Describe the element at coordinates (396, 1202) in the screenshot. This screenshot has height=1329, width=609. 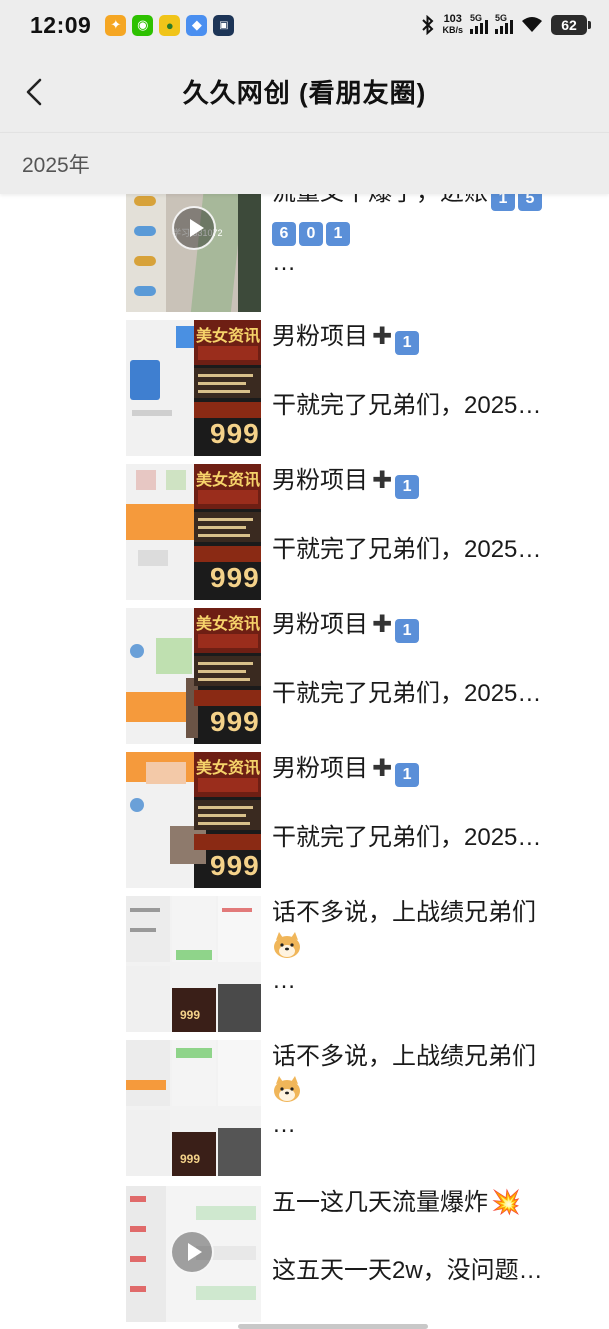
I see `post-text: 五一这几天流量爆炸 💥` at that location.